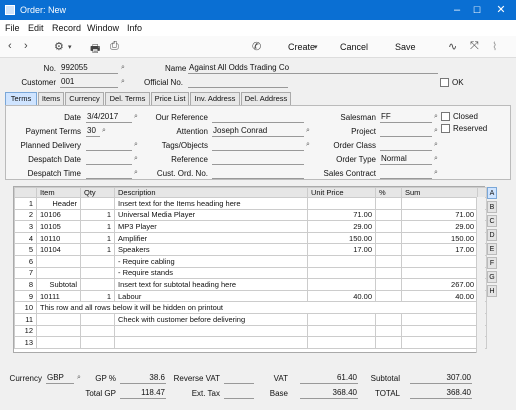 The width and height of the screenshot is (516, 410). I want to click on side-tab-e: E, so click(492, 249).